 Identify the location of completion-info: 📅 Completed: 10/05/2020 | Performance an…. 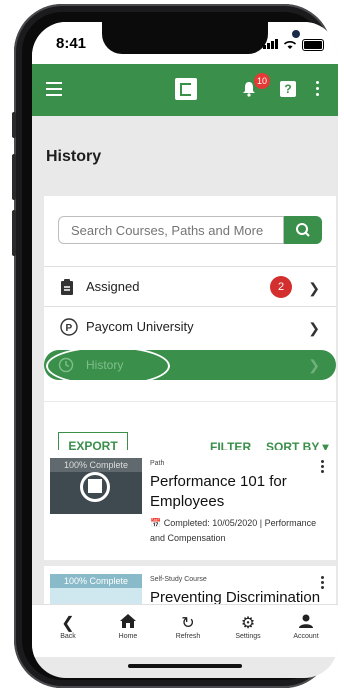
(233, 530).